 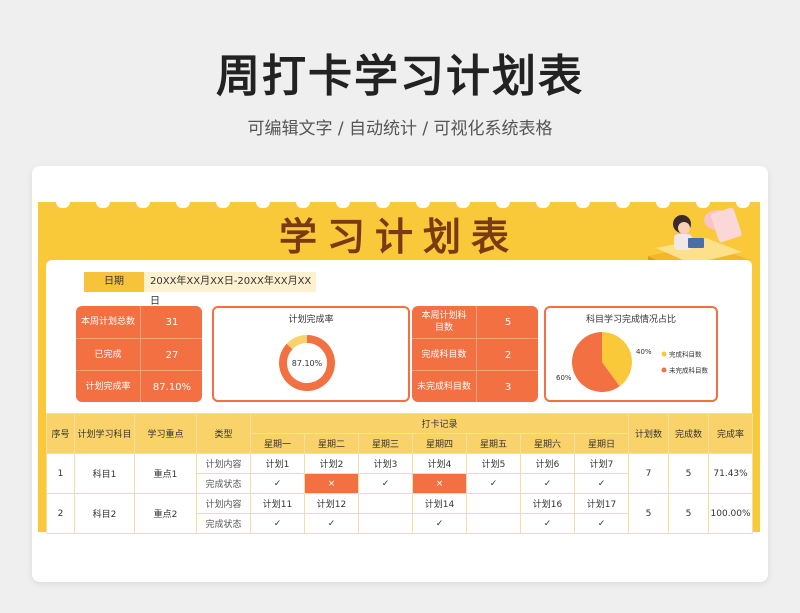 I want to click on donut-center-label: 87.10%, so click(x=307, y=363).